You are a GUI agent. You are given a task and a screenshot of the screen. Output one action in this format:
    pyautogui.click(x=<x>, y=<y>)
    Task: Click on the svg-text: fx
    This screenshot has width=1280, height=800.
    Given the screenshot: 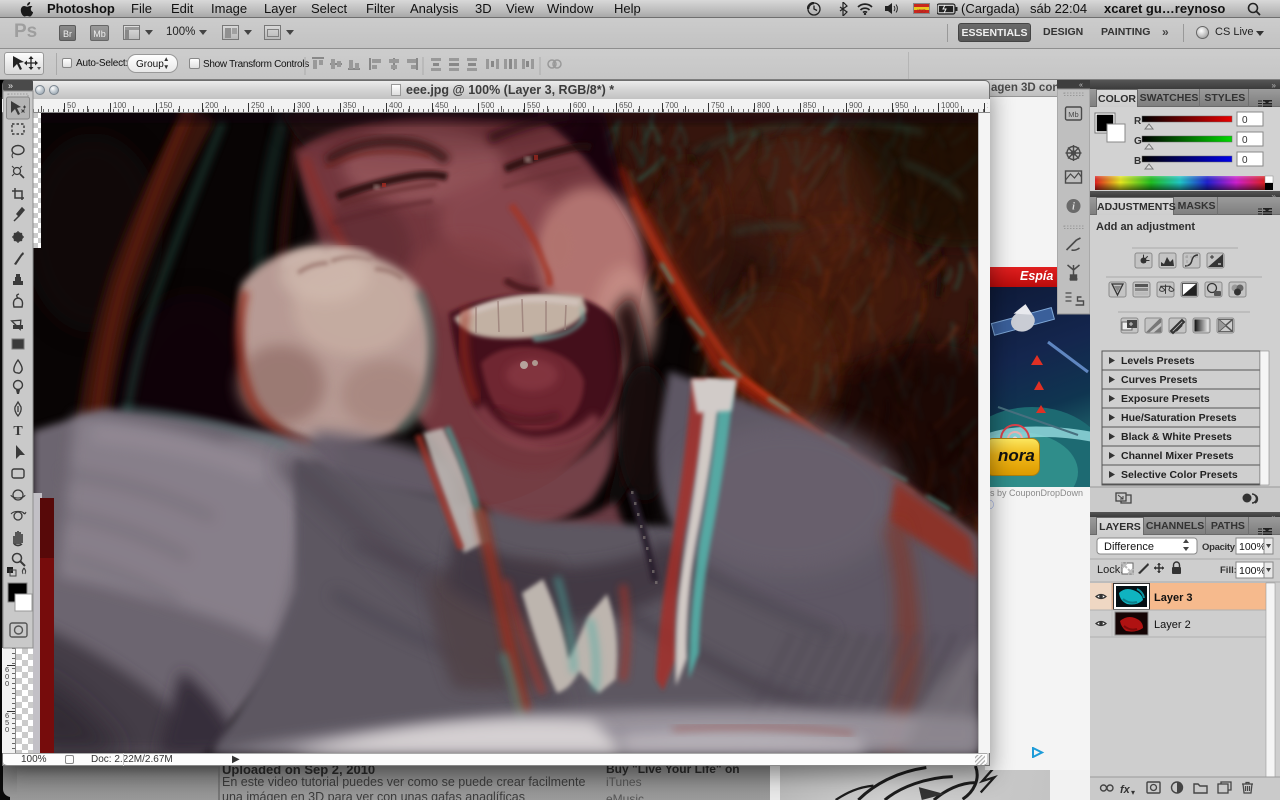 What is the action you would take?
    pyautogui.click(x=1125, y=790)
    